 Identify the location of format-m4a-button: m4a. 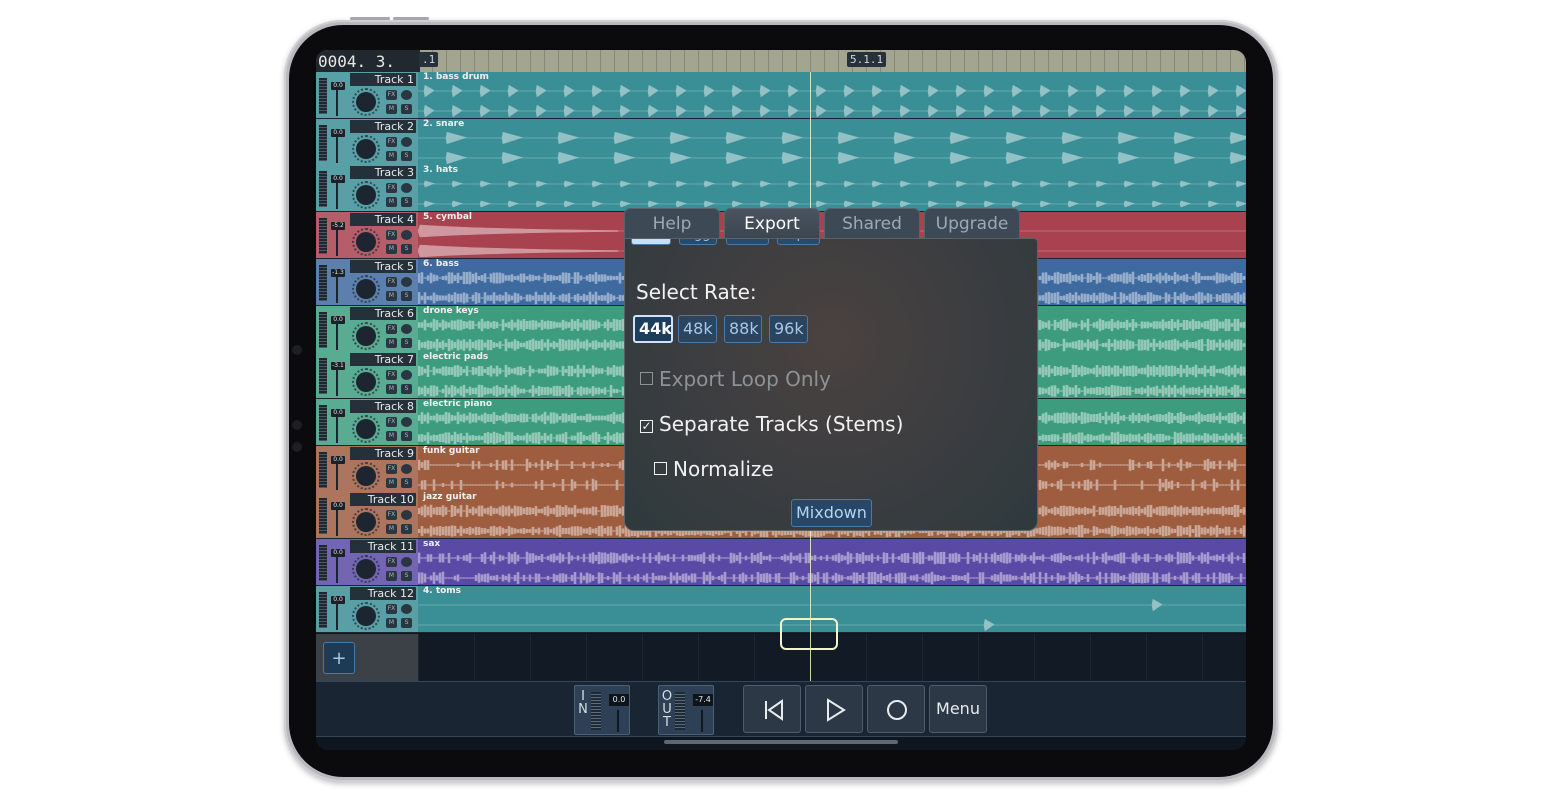
(747, 242).